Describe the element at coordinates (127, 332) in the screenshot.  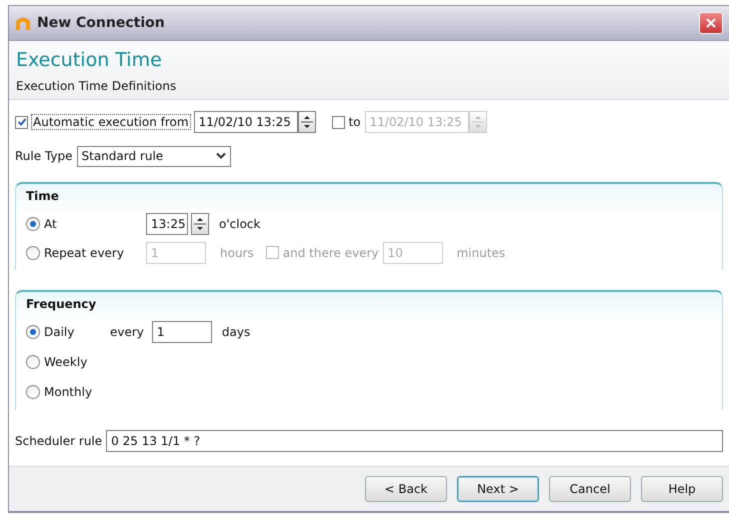
I see `field-label: every` at that location.